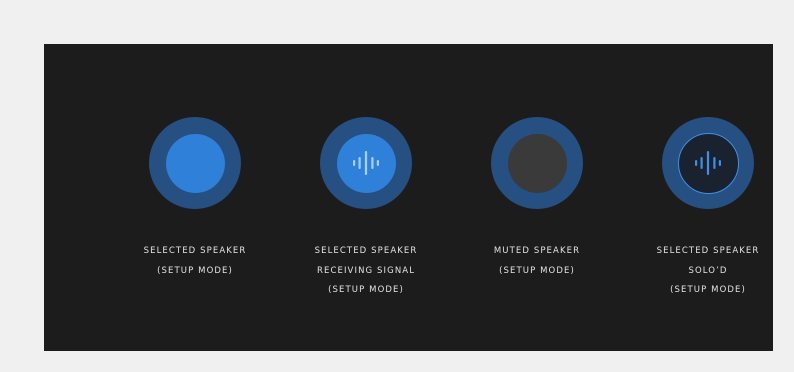  I want to click on speaker-muted-icon, so click(537, 163).